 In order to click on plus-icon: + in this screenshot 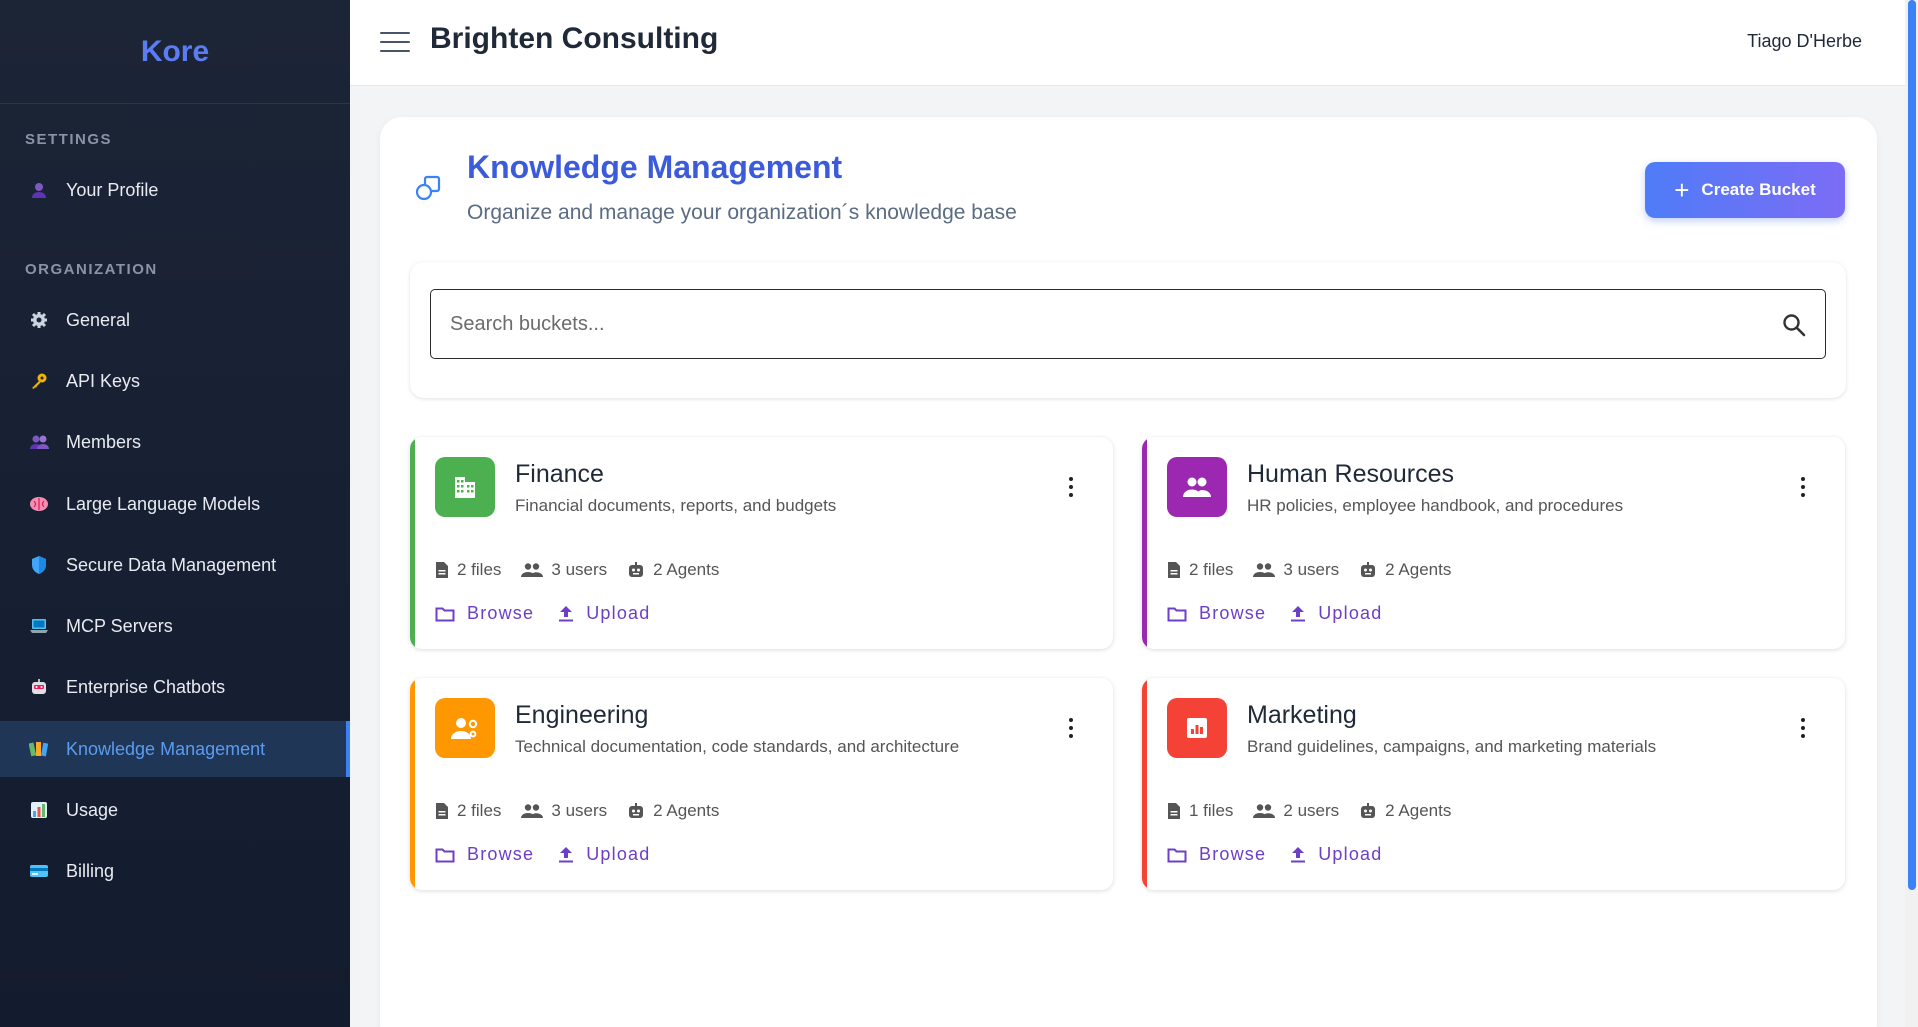, I will do `click(1682, 190)`.